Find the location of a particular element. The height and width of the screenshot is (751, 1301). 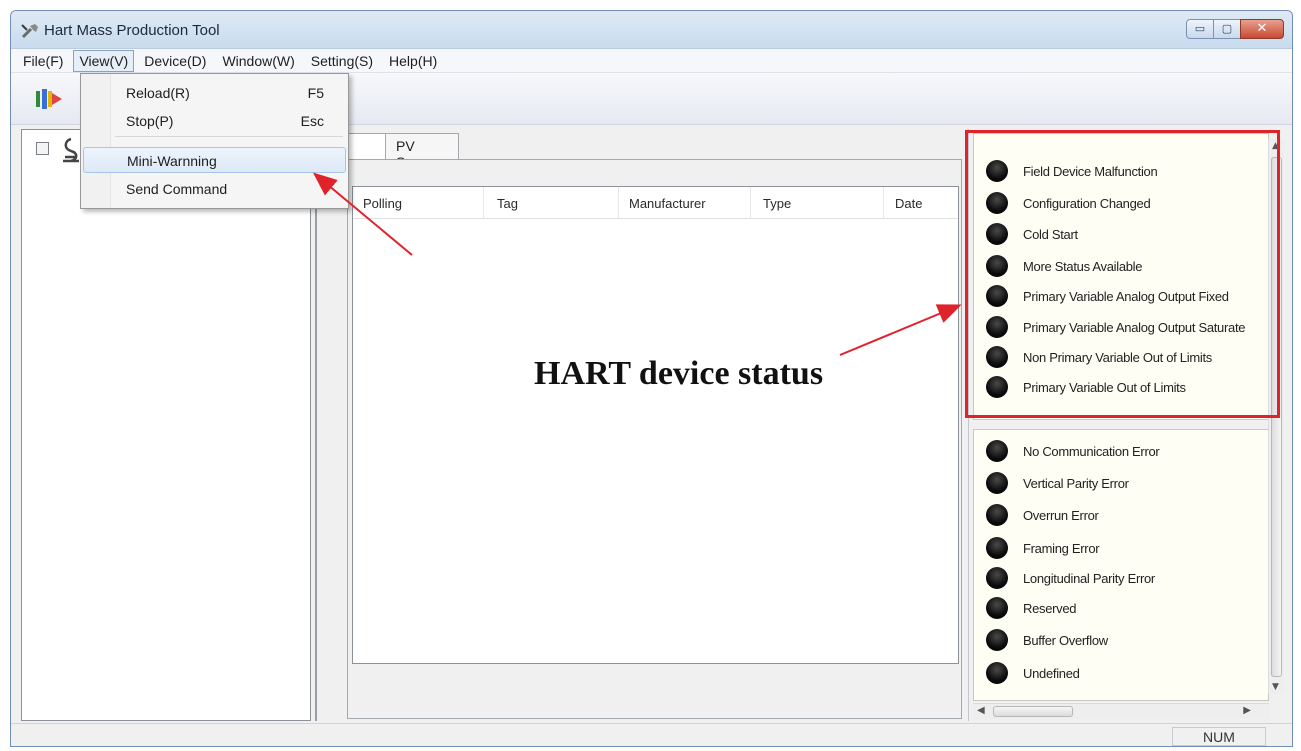

device-list-header: Polling Tag Manufacturer Type Date is located at coordinates (655, 203).